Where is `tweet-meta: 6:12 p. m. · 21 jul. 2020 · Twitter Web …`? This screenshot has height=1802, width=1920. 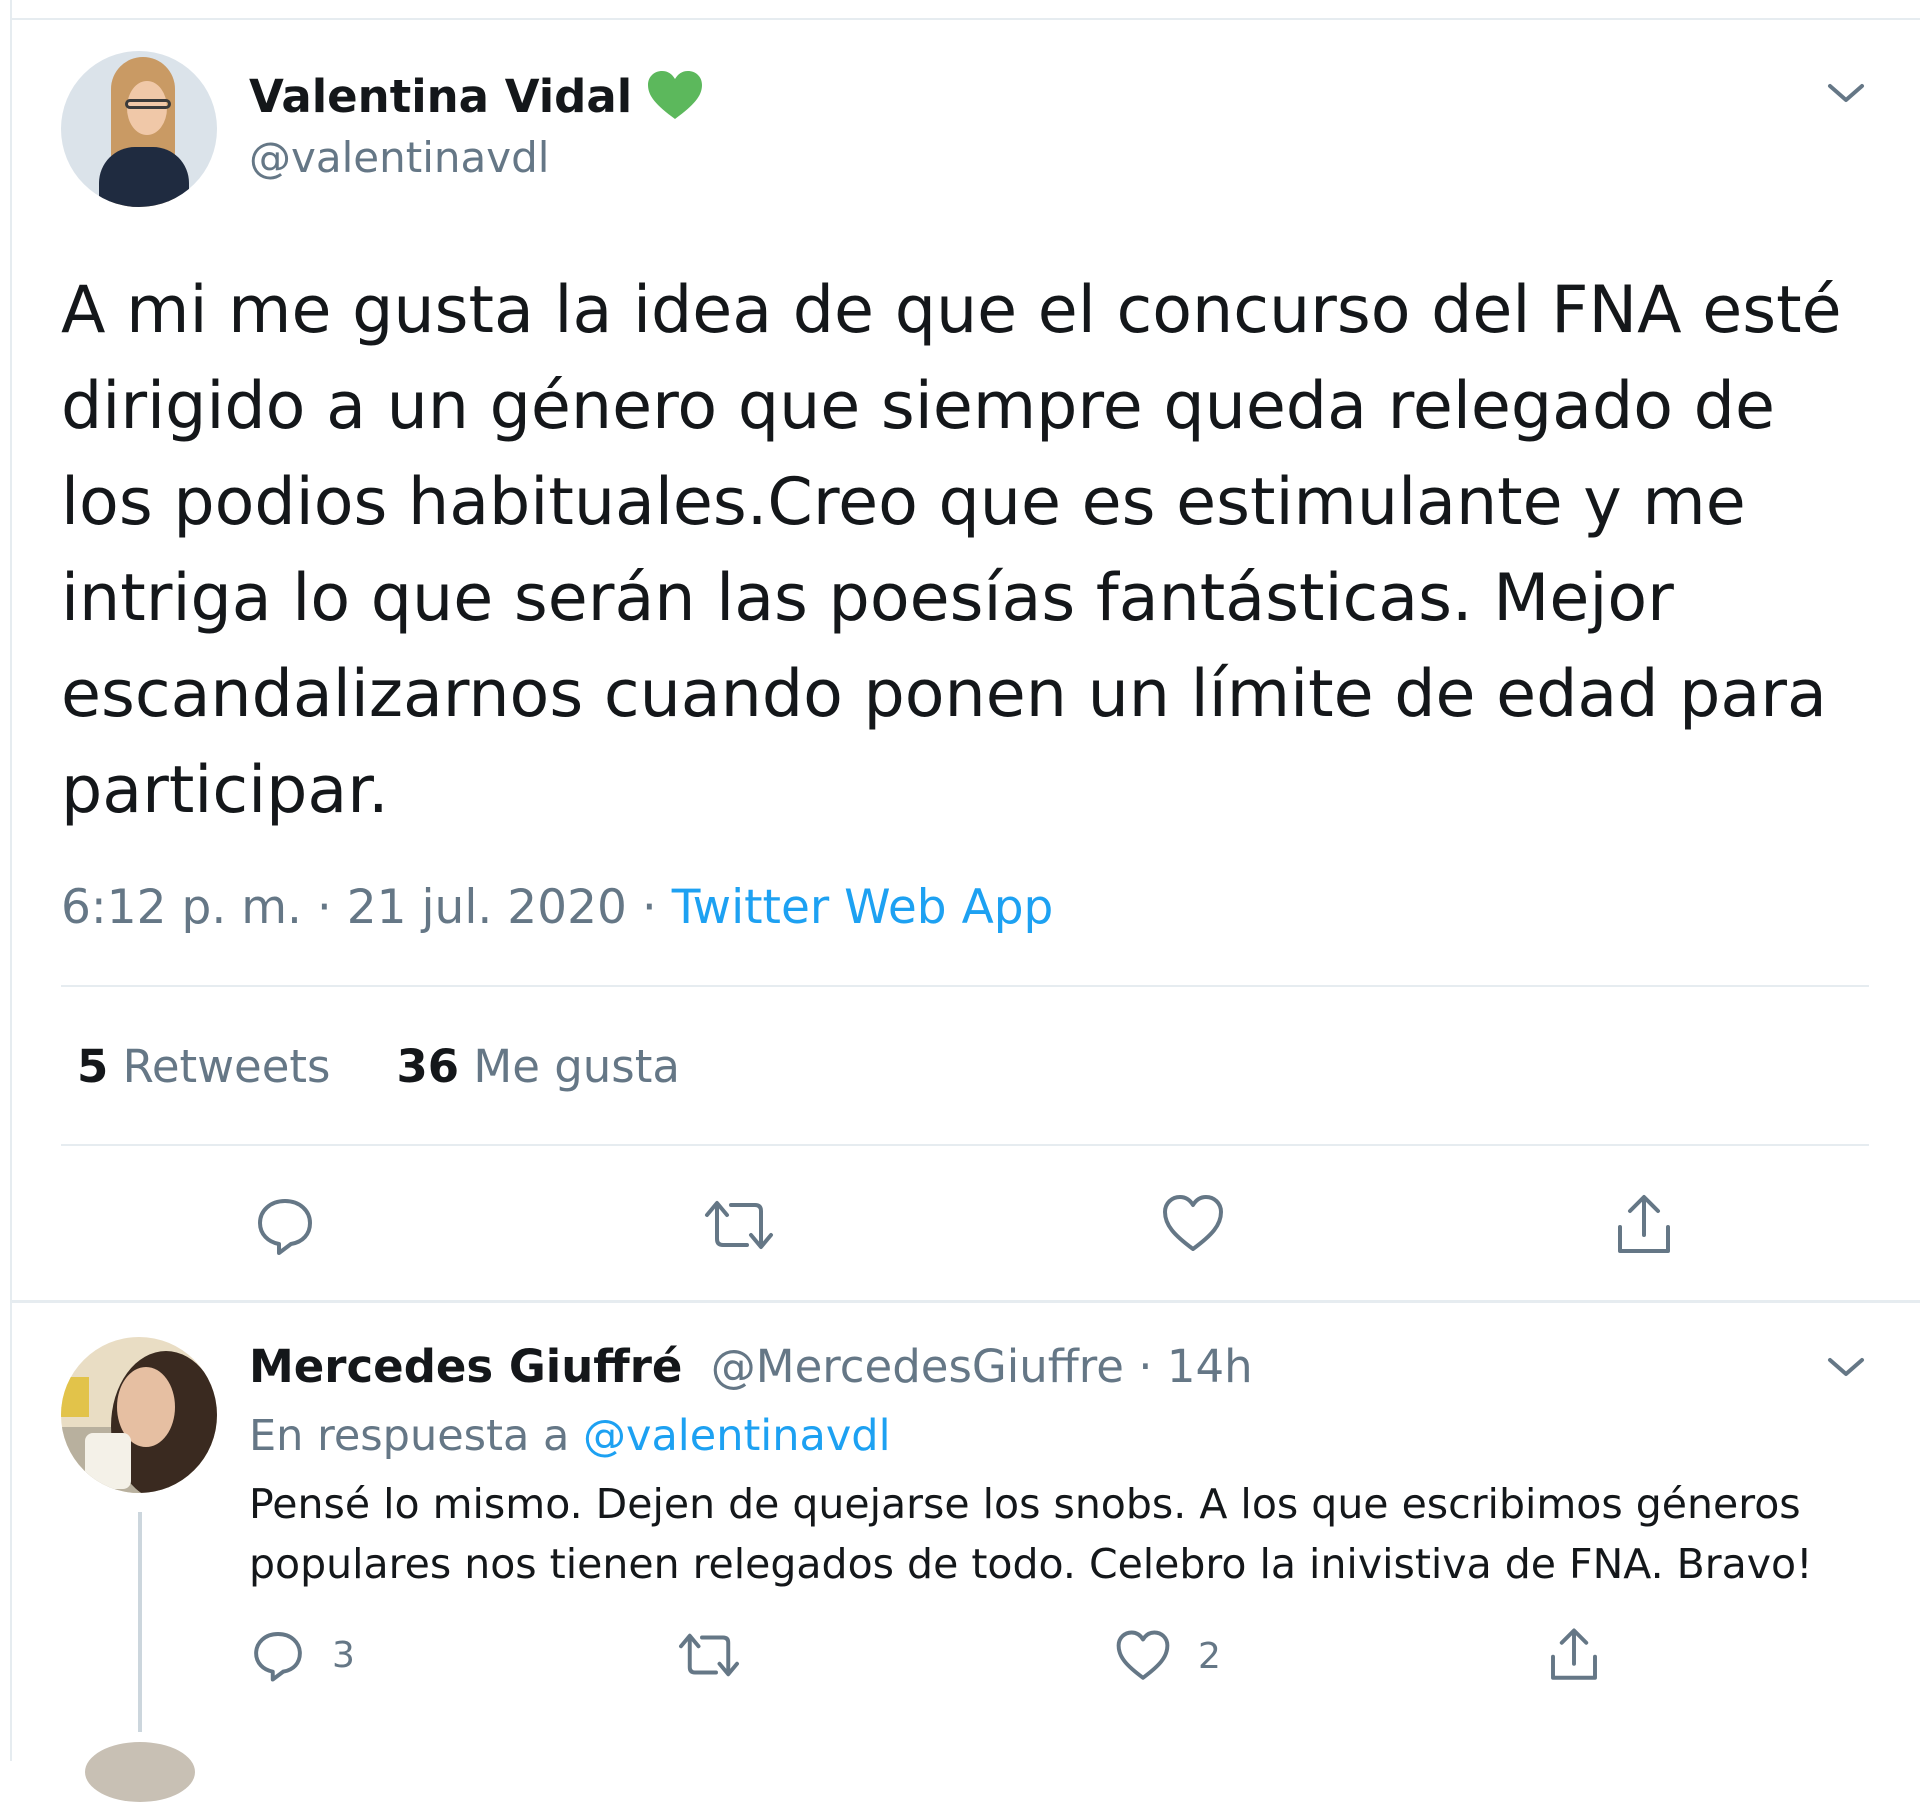 tweet-meta: 6:12 p. m. · 21 jul. 2020 · Twitter Web … is located at coordinates (557, 907).